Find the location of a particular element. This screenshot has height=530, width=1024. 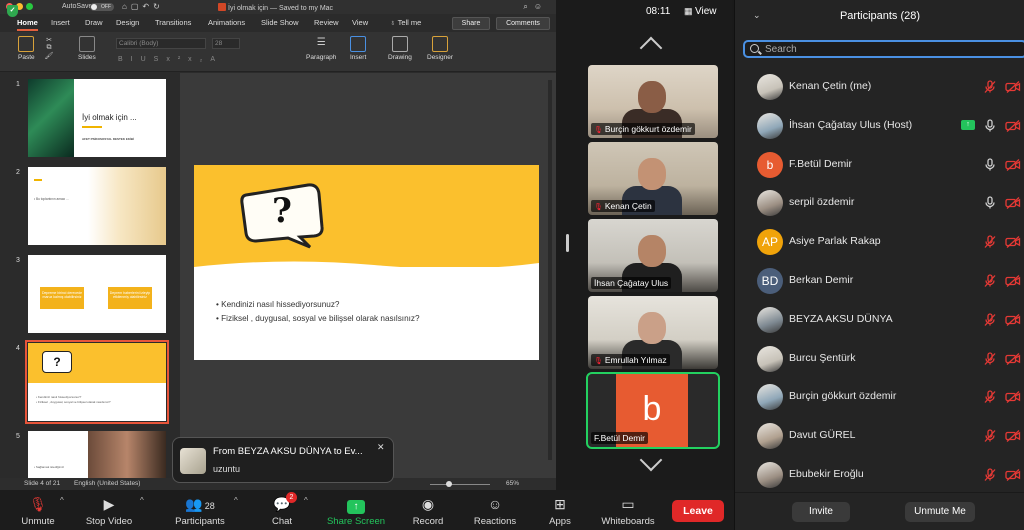

participant-row: serpil özdemir is located at coordinates (879, 203).